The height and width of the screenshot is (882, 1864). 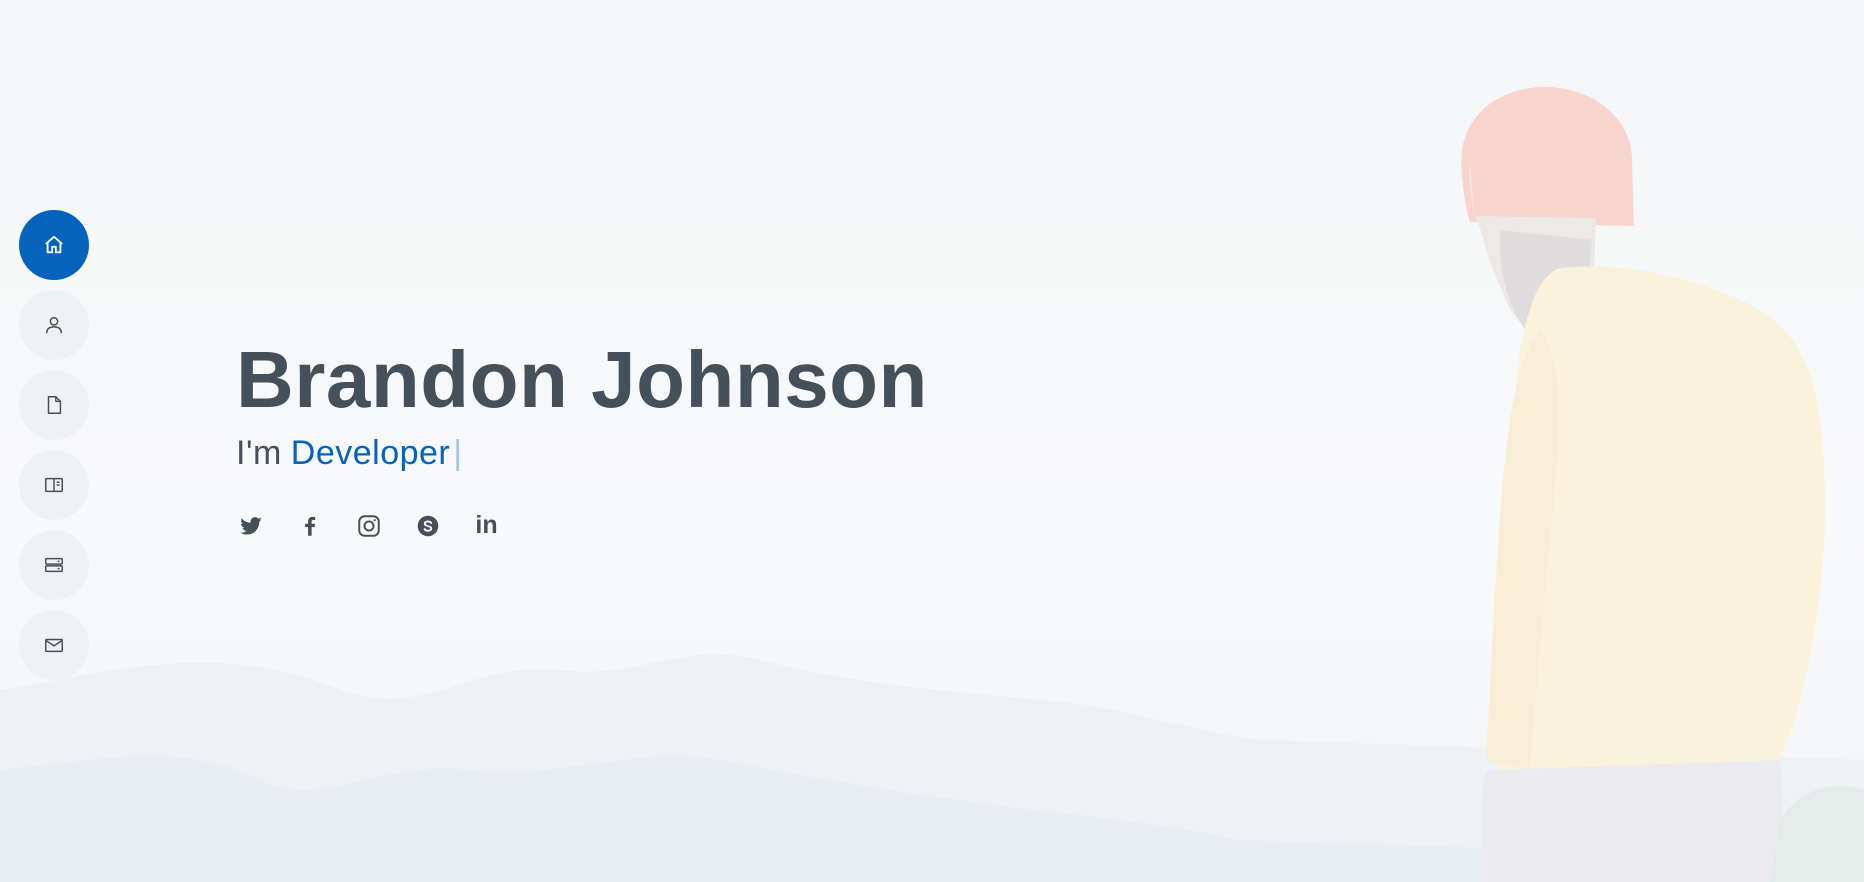 I want to click on facebook-icon, so click(x=309, y=526).